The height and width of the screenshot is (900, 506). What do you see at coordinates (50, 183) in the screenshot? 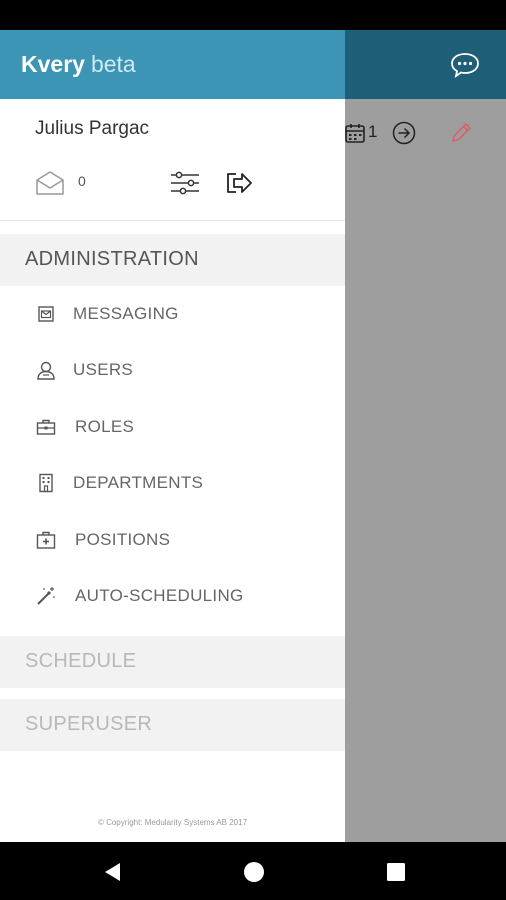
I see `envelope-open-icon` at bounding box center [50, 183].